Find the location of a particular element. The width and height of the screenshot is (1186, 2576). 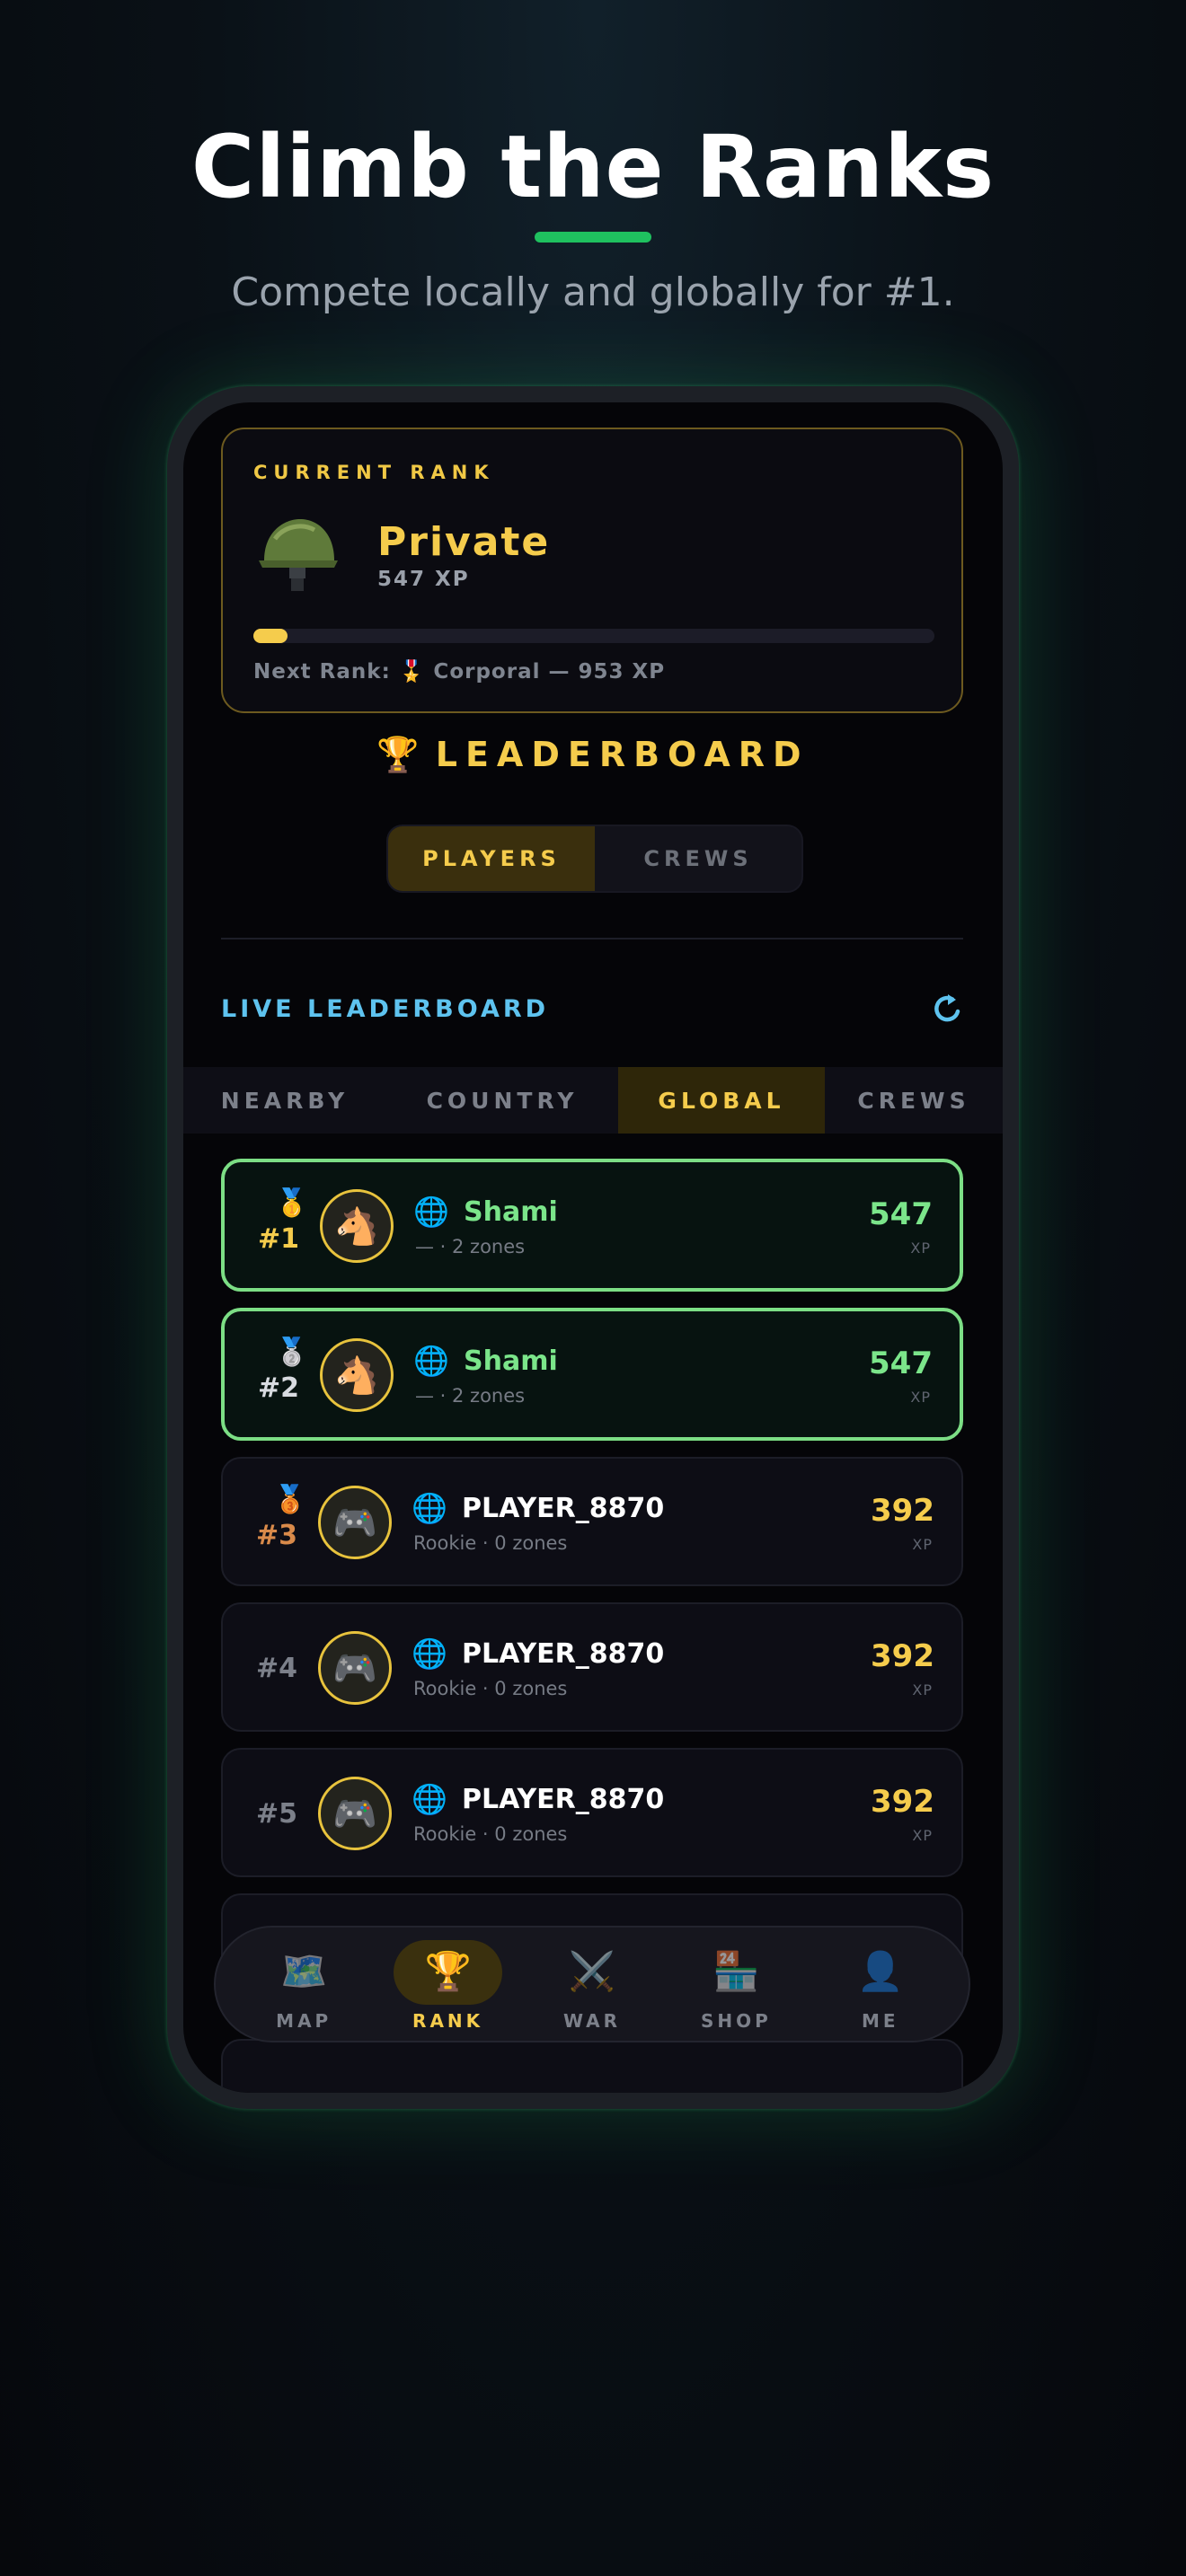

nav-label: RANK is located at coordinates (448, 2021).